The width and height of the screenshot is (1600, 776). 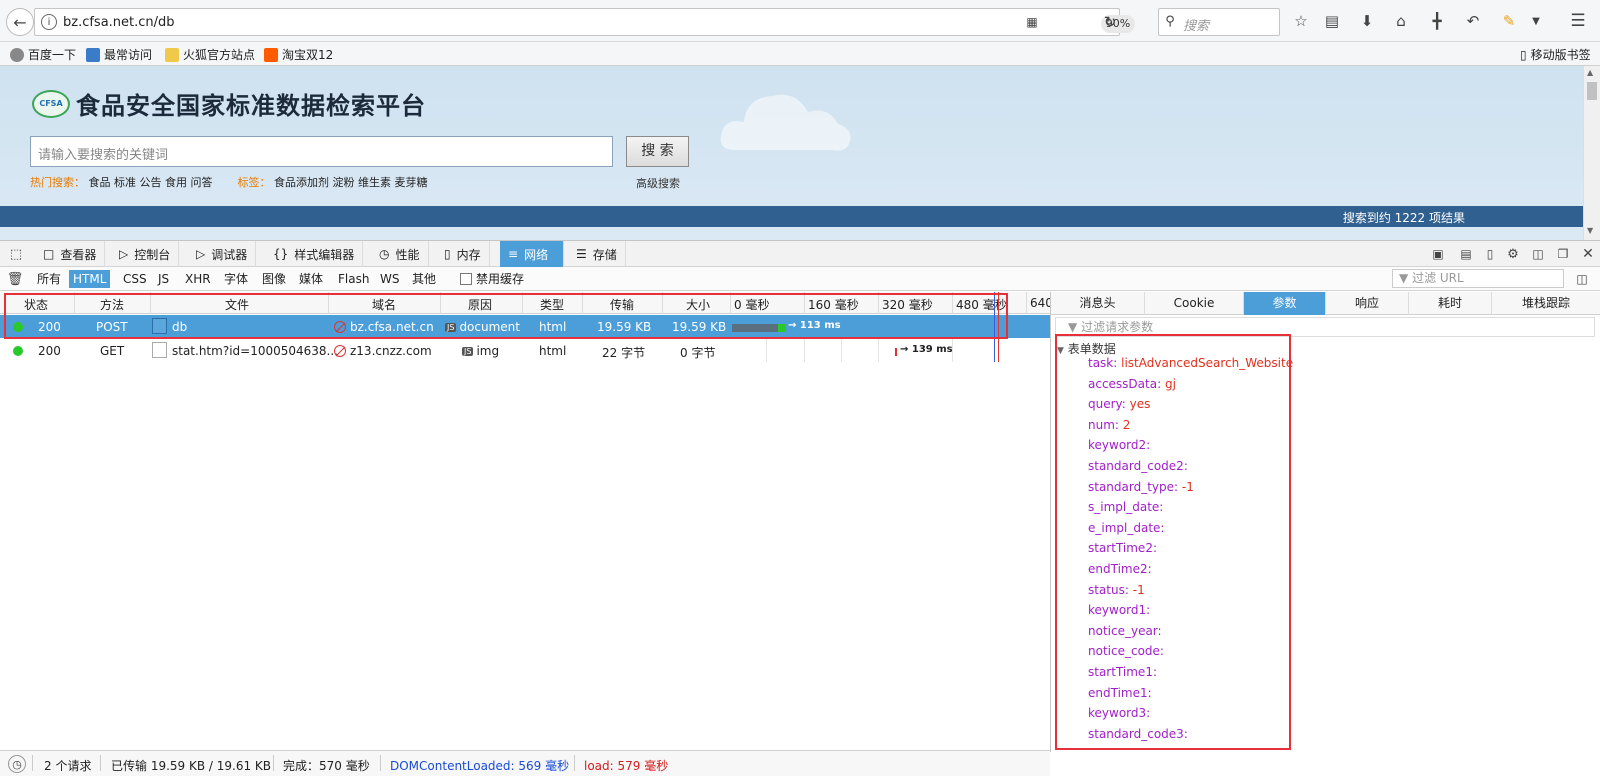 I want to click on param-row: endTime1:, so click(x=1120, y=693).